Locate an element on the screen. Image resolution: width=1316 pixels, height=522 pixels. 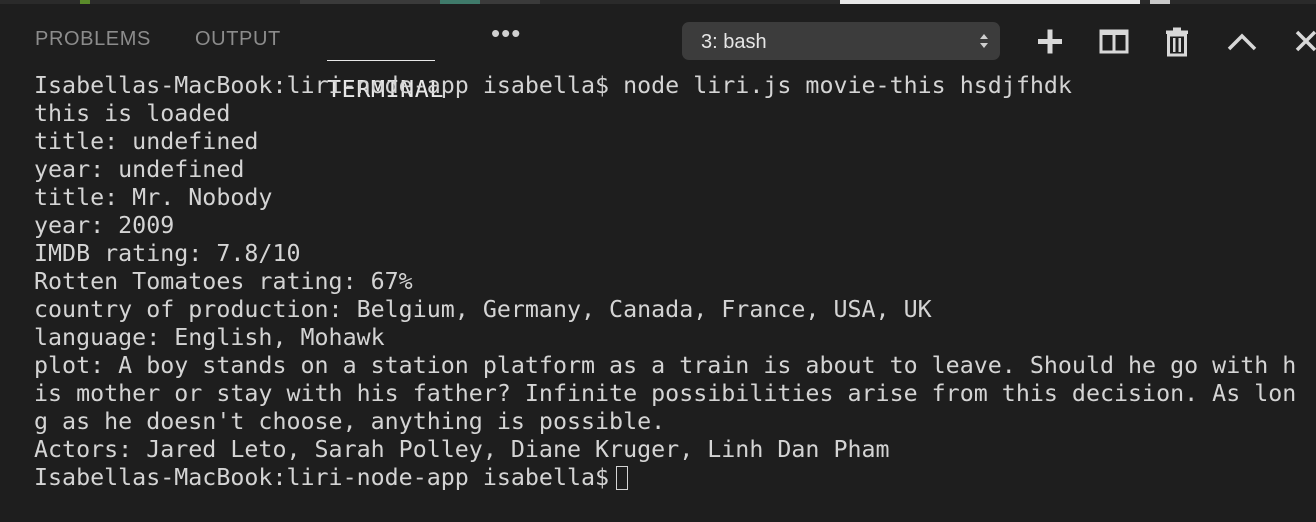
terminal-line: title: undefined is located at coordinates (146, 141).